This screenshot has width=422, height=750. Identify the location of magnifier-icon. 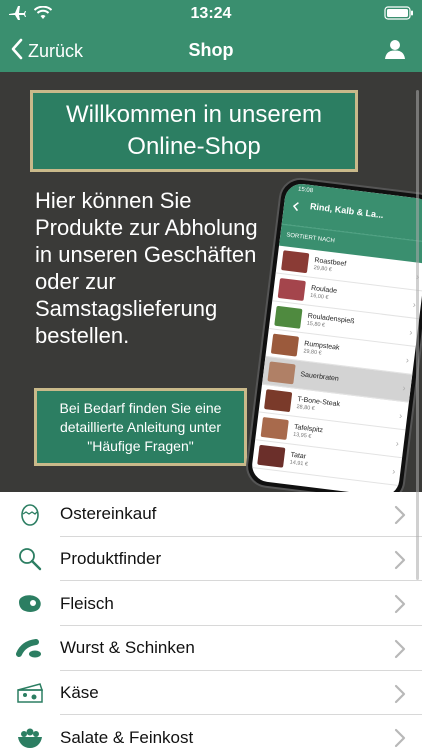
(30, 559).